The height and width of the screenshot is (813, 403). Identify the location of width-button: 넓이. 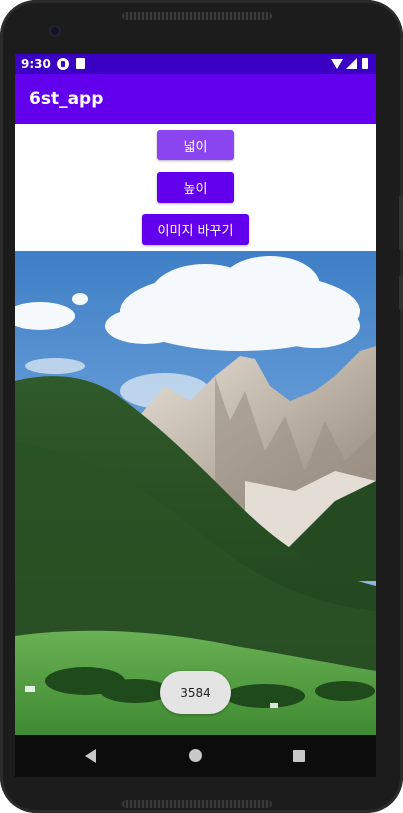
(195, 145).